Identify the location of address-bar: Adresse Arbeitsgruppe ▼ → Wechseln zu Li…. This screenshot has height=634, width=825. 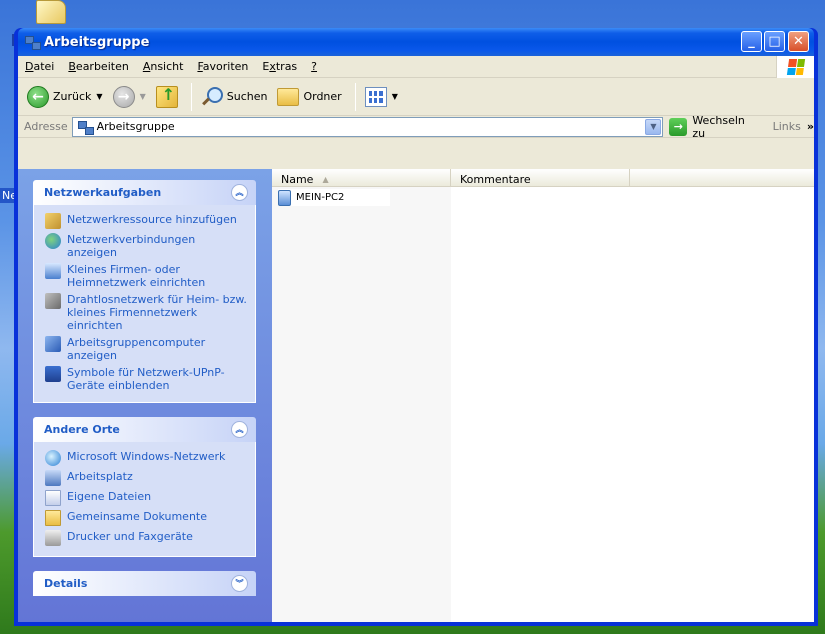
(416, 127).